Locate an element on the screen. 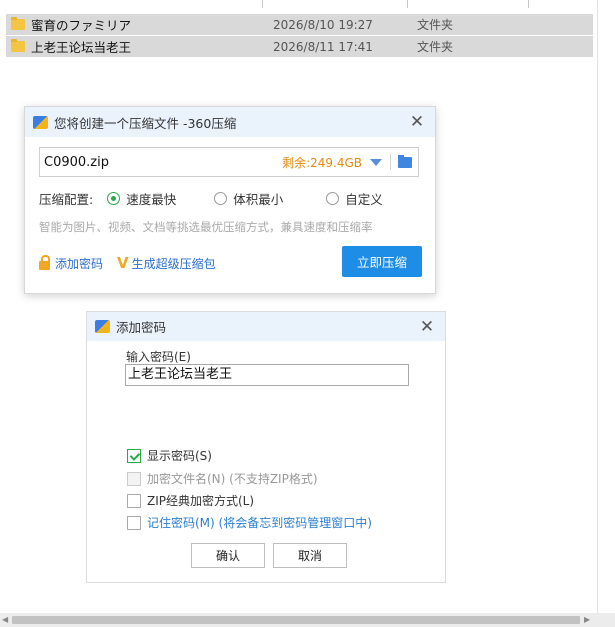  dialog-title: 添加密码 is located at coordinates (141, 327).